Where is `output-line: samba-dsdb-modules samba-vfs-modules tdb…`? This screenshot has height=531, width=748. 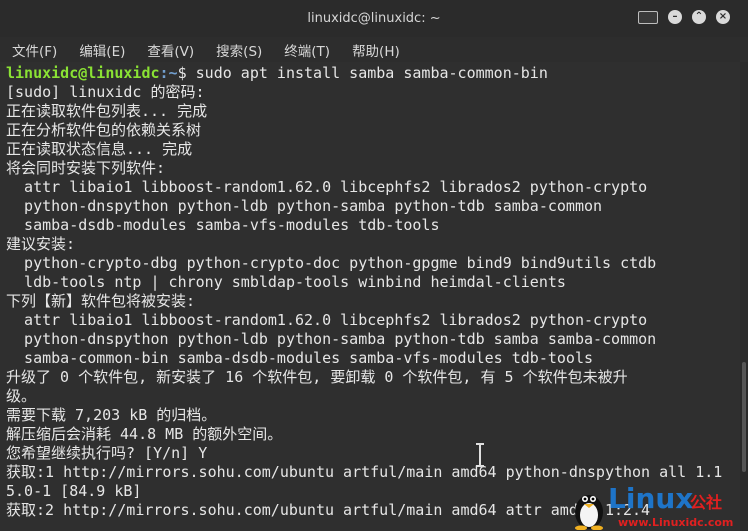
output-line: samba-dsdb-modules samba-vfs-modules tdb… is located at coordinates (223, 225).